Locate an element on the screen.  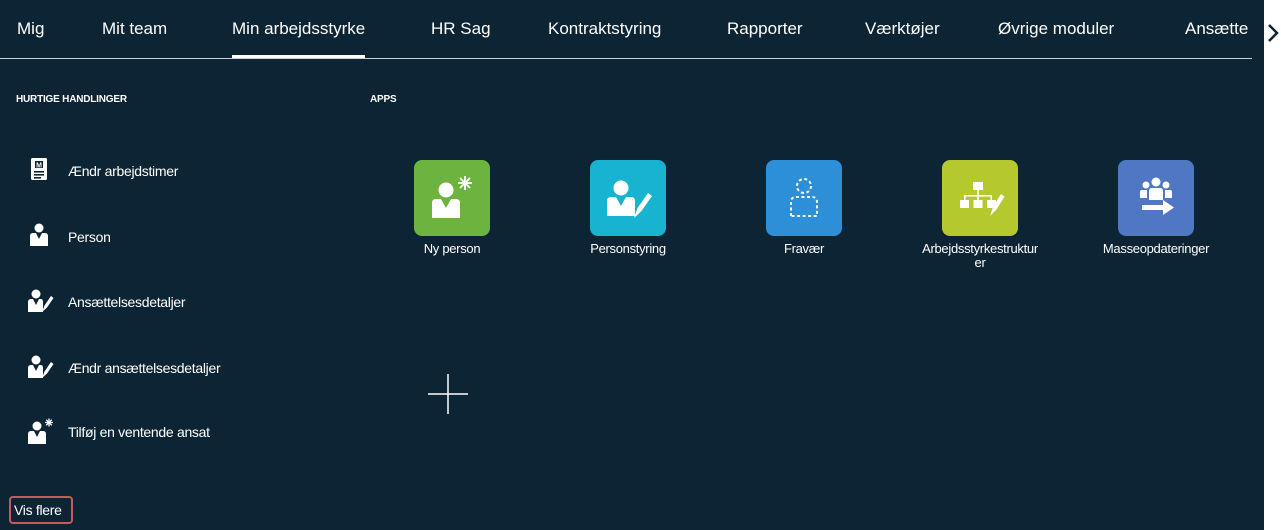
new-person-icon is located at coordinates (452, 198).